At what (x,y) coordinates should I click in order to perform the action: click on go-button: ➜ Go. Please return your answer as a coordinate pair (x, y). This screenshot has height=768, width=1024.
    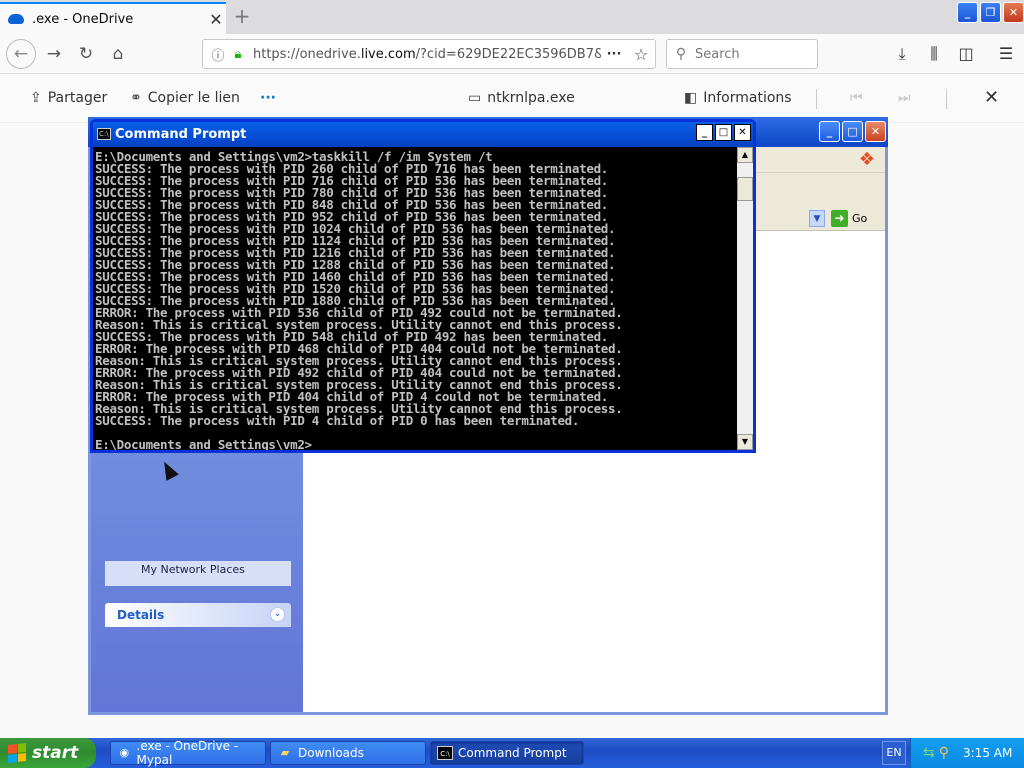
    Looking at the image, I should click on (849, 218).